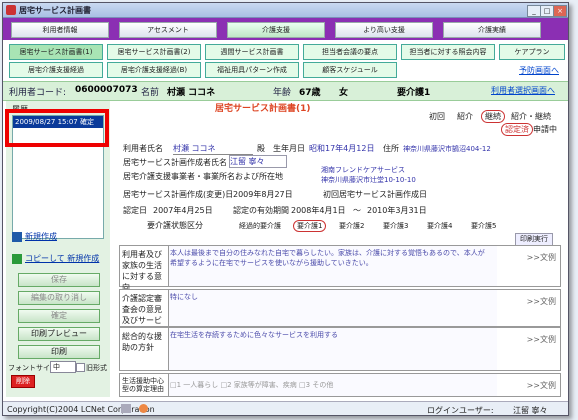 The height and width of the screenshot is (420, 578). I want to click on level-option: 要介護4, so click(439, 226).